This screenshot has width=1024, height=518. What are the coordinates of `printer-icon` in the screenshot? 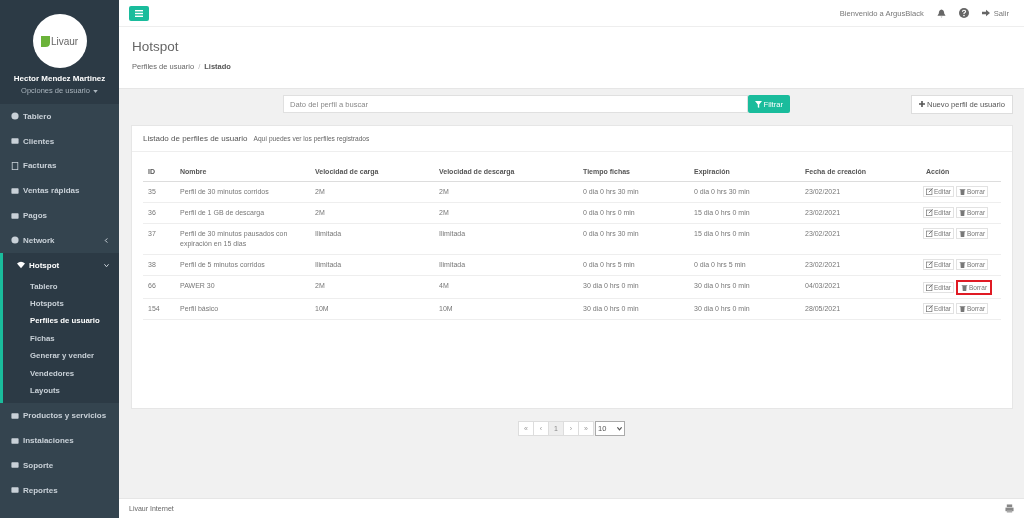 It's located at (1009, 508).